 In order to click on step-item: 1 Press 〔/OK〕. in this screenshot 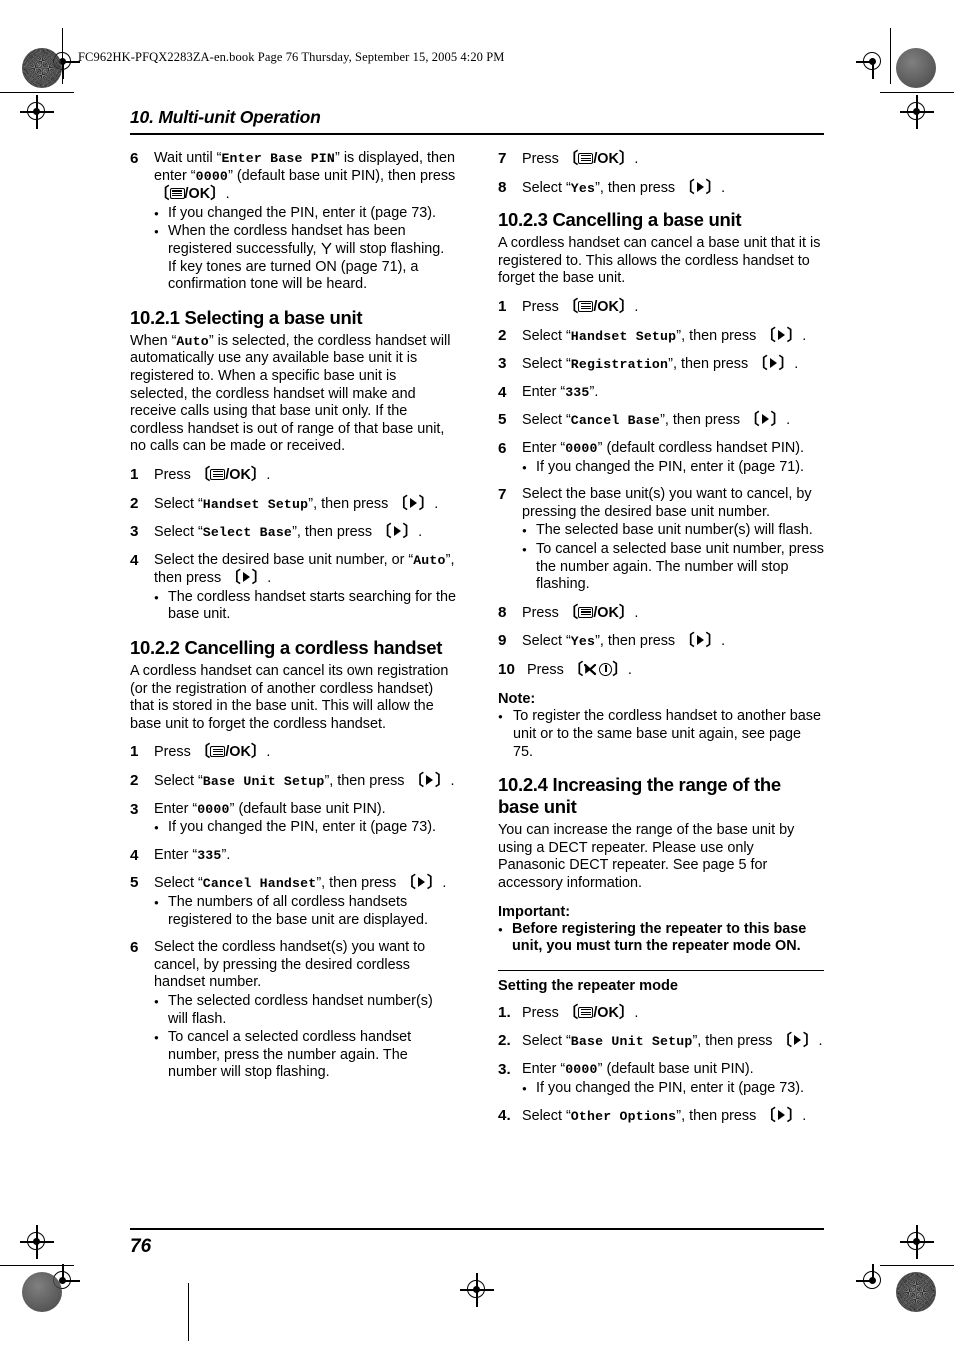, I will do `click(293, 475)`.